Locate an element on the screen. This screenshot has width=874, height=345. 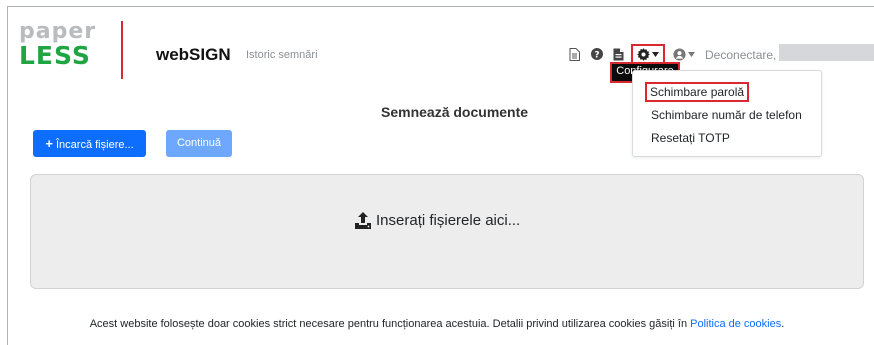
paperless-logo: paper LESS is located at coordinates (58, 44).